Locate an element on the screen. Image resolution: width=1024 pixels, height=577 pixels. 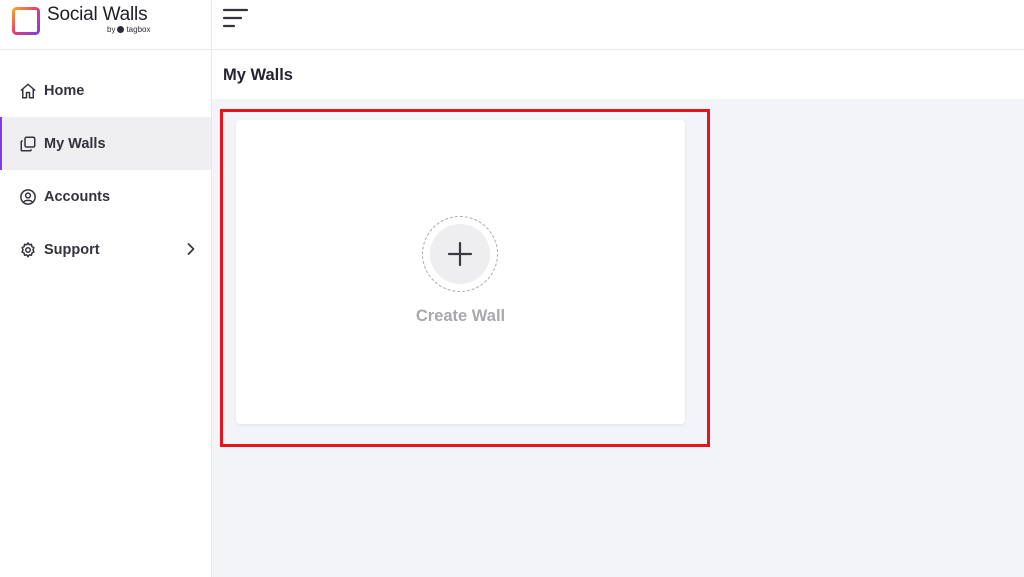
sidebar-item-accounts: Accounts is located at coordinates (105, 196).